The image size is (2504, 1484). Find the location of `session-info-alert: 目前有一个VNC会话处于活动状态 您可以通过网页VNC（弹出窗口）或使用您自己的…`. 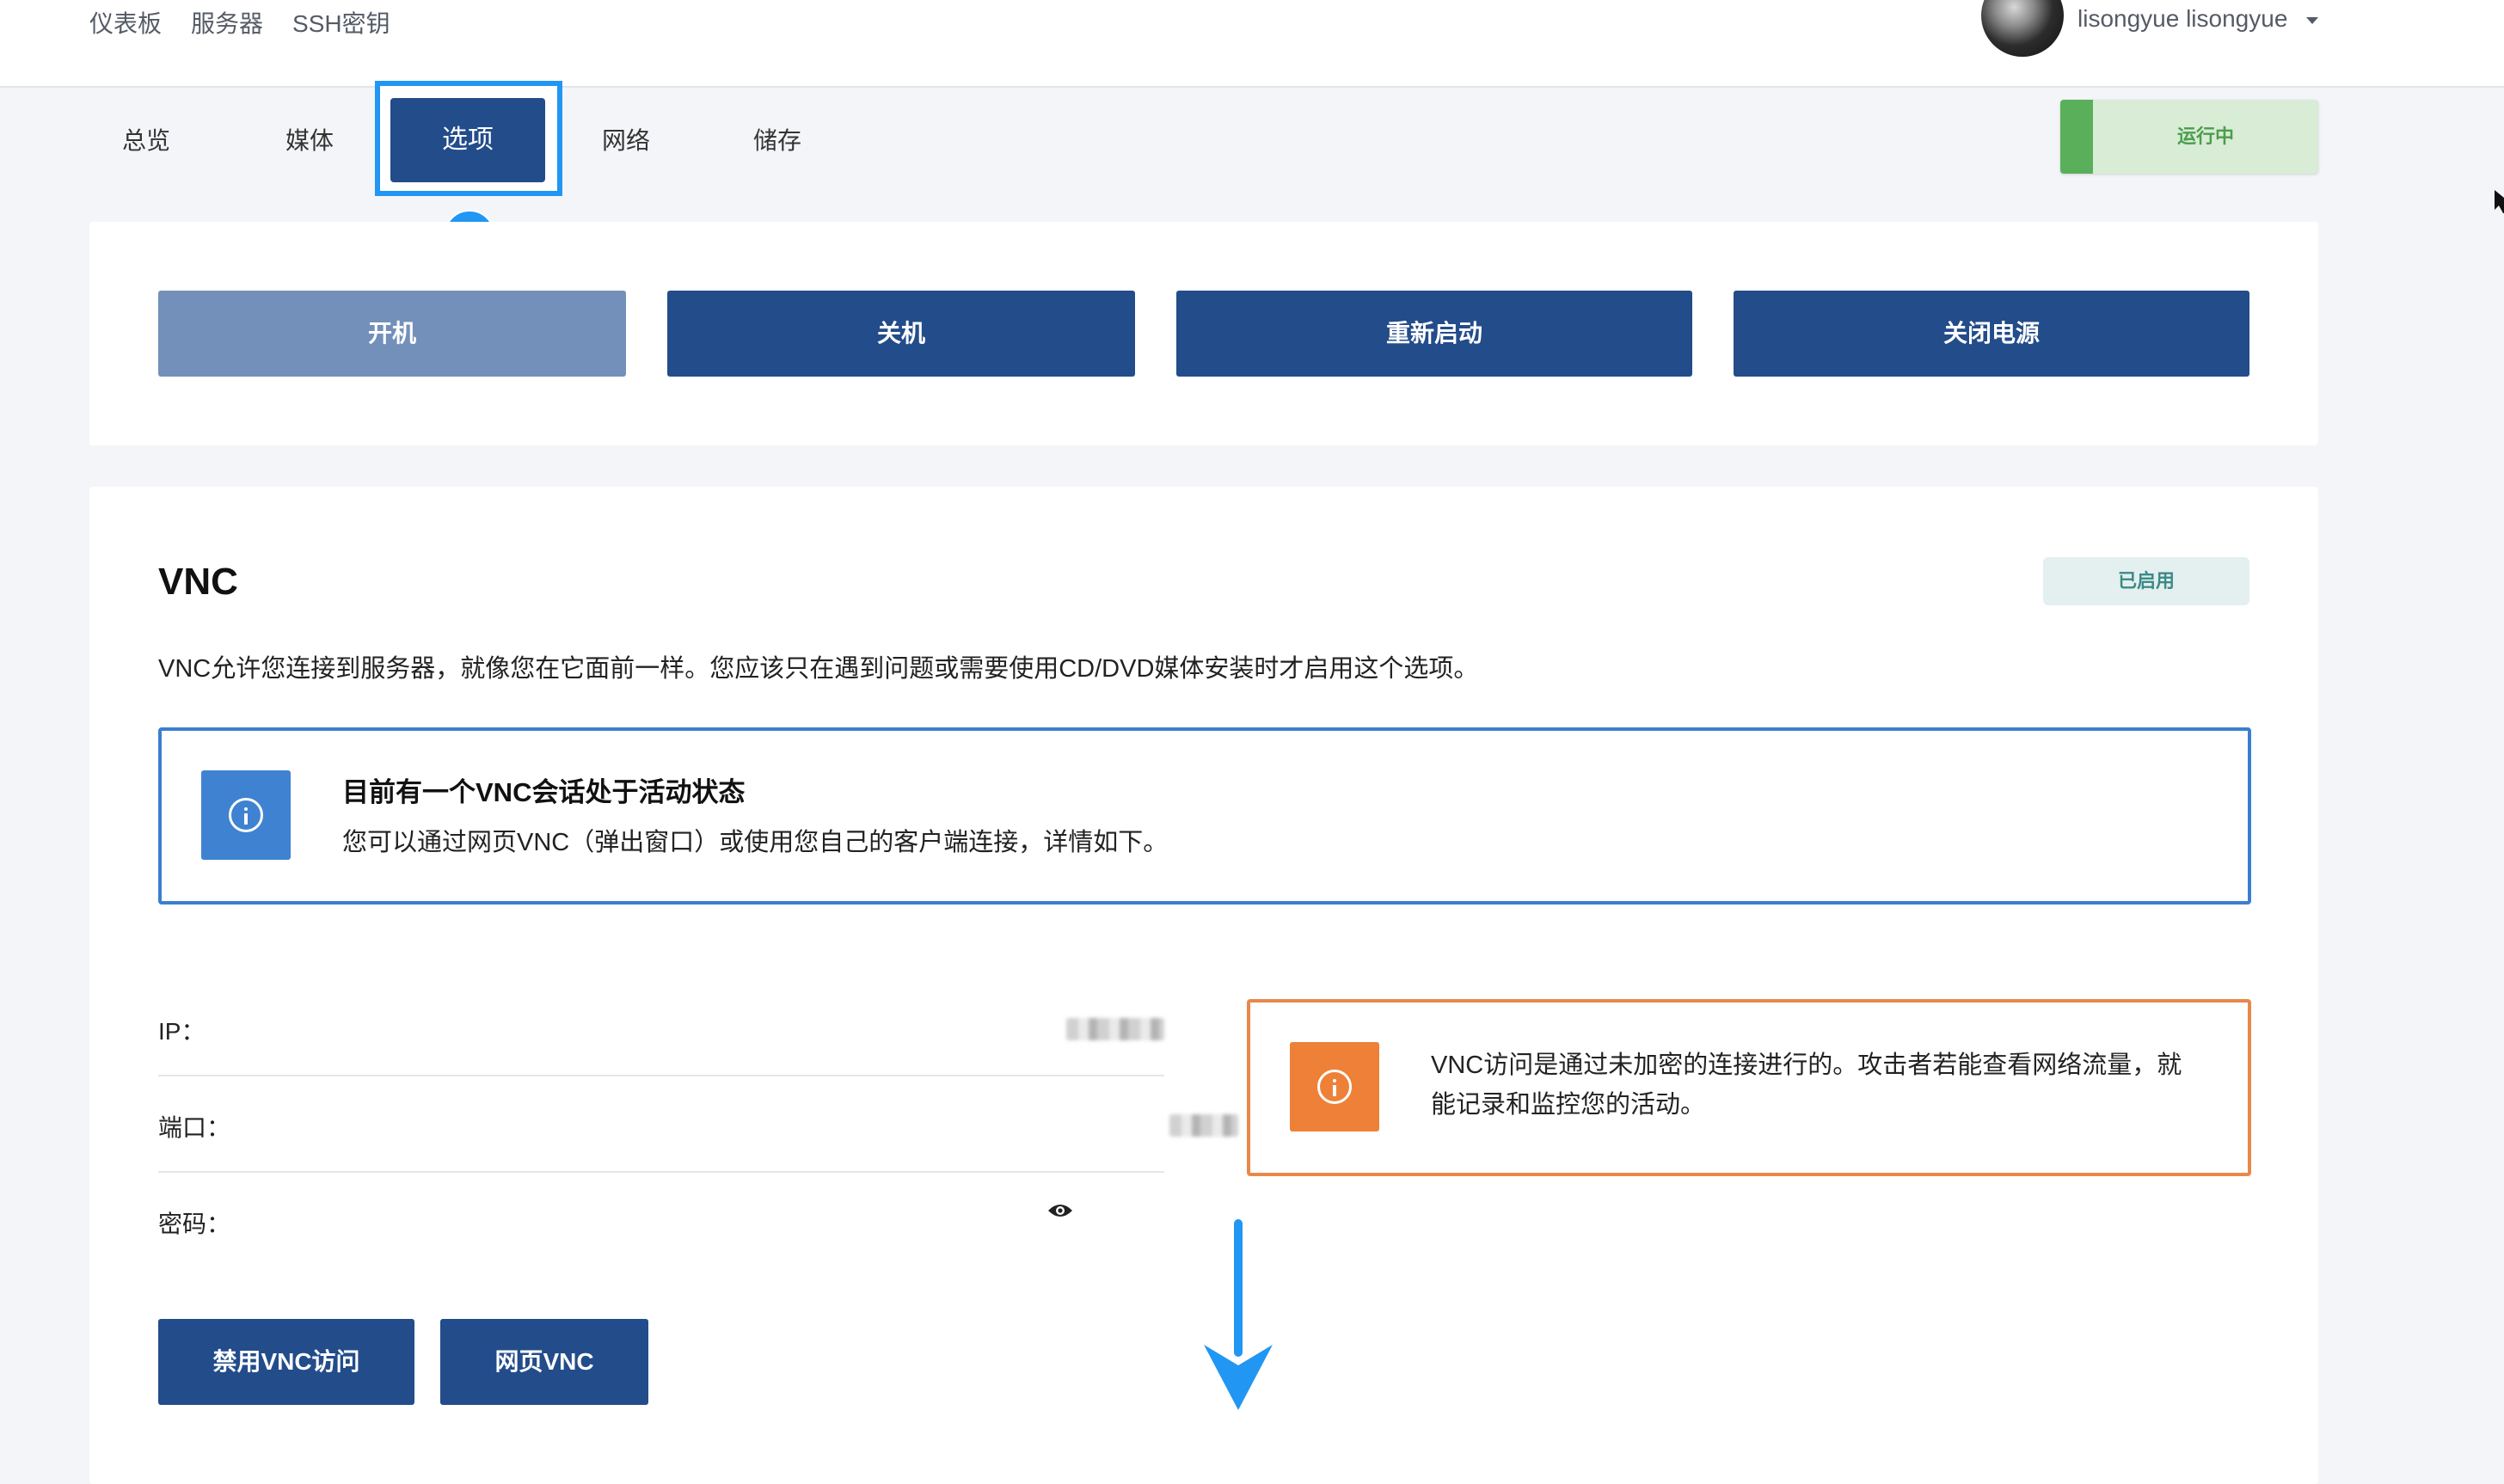

session-info-alert: 目前有一个VNC会话处于活动状态 您可以通过网页VNC（弹出窗口）或使用您自己的… is located at coordinates (1204, 816).